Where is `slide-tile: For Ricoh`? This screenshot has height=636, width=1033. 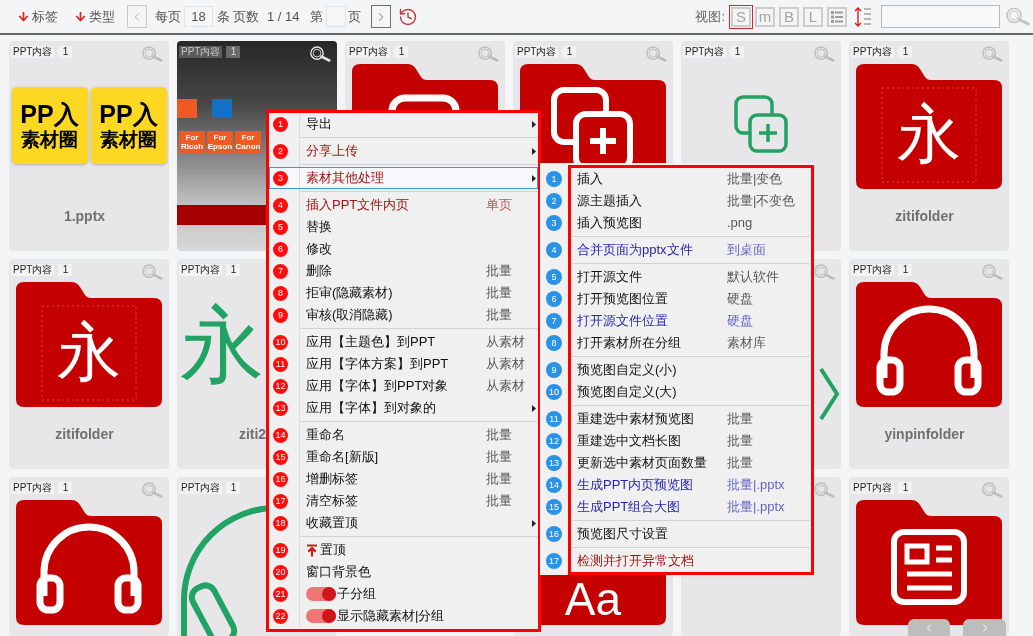
slide-tile: For Ricoh is located at coordinates (192, 142).